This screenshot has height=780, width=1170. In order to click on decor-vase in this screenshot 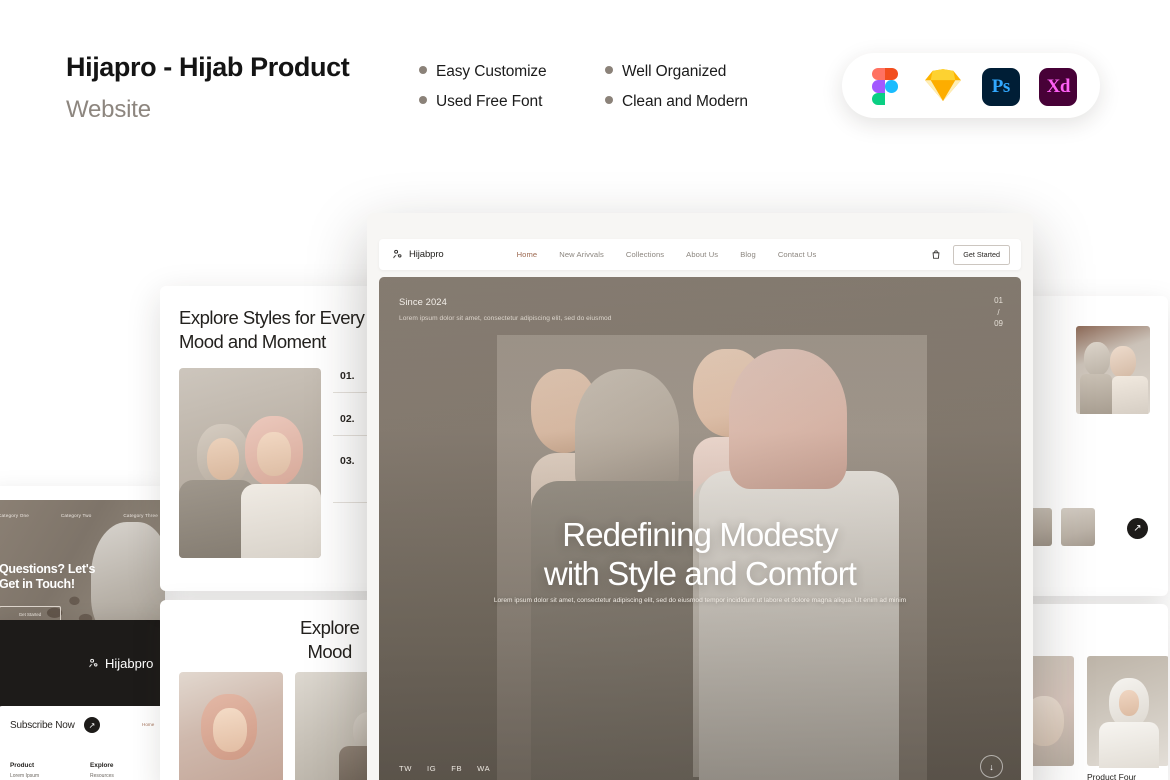, I will do `click(128, 579)`.